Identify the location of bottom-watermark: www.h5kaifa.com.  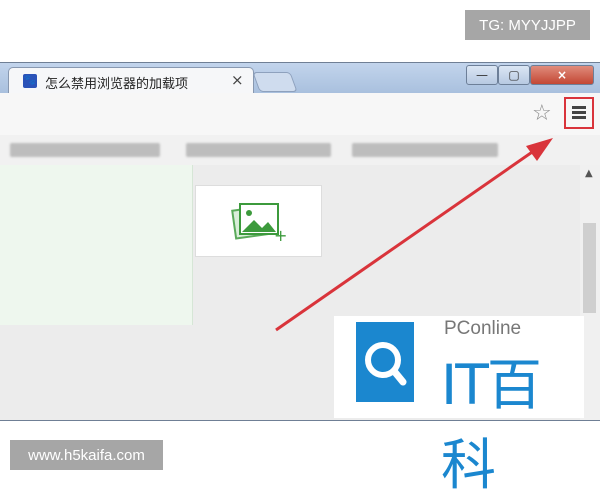
(86, 455).